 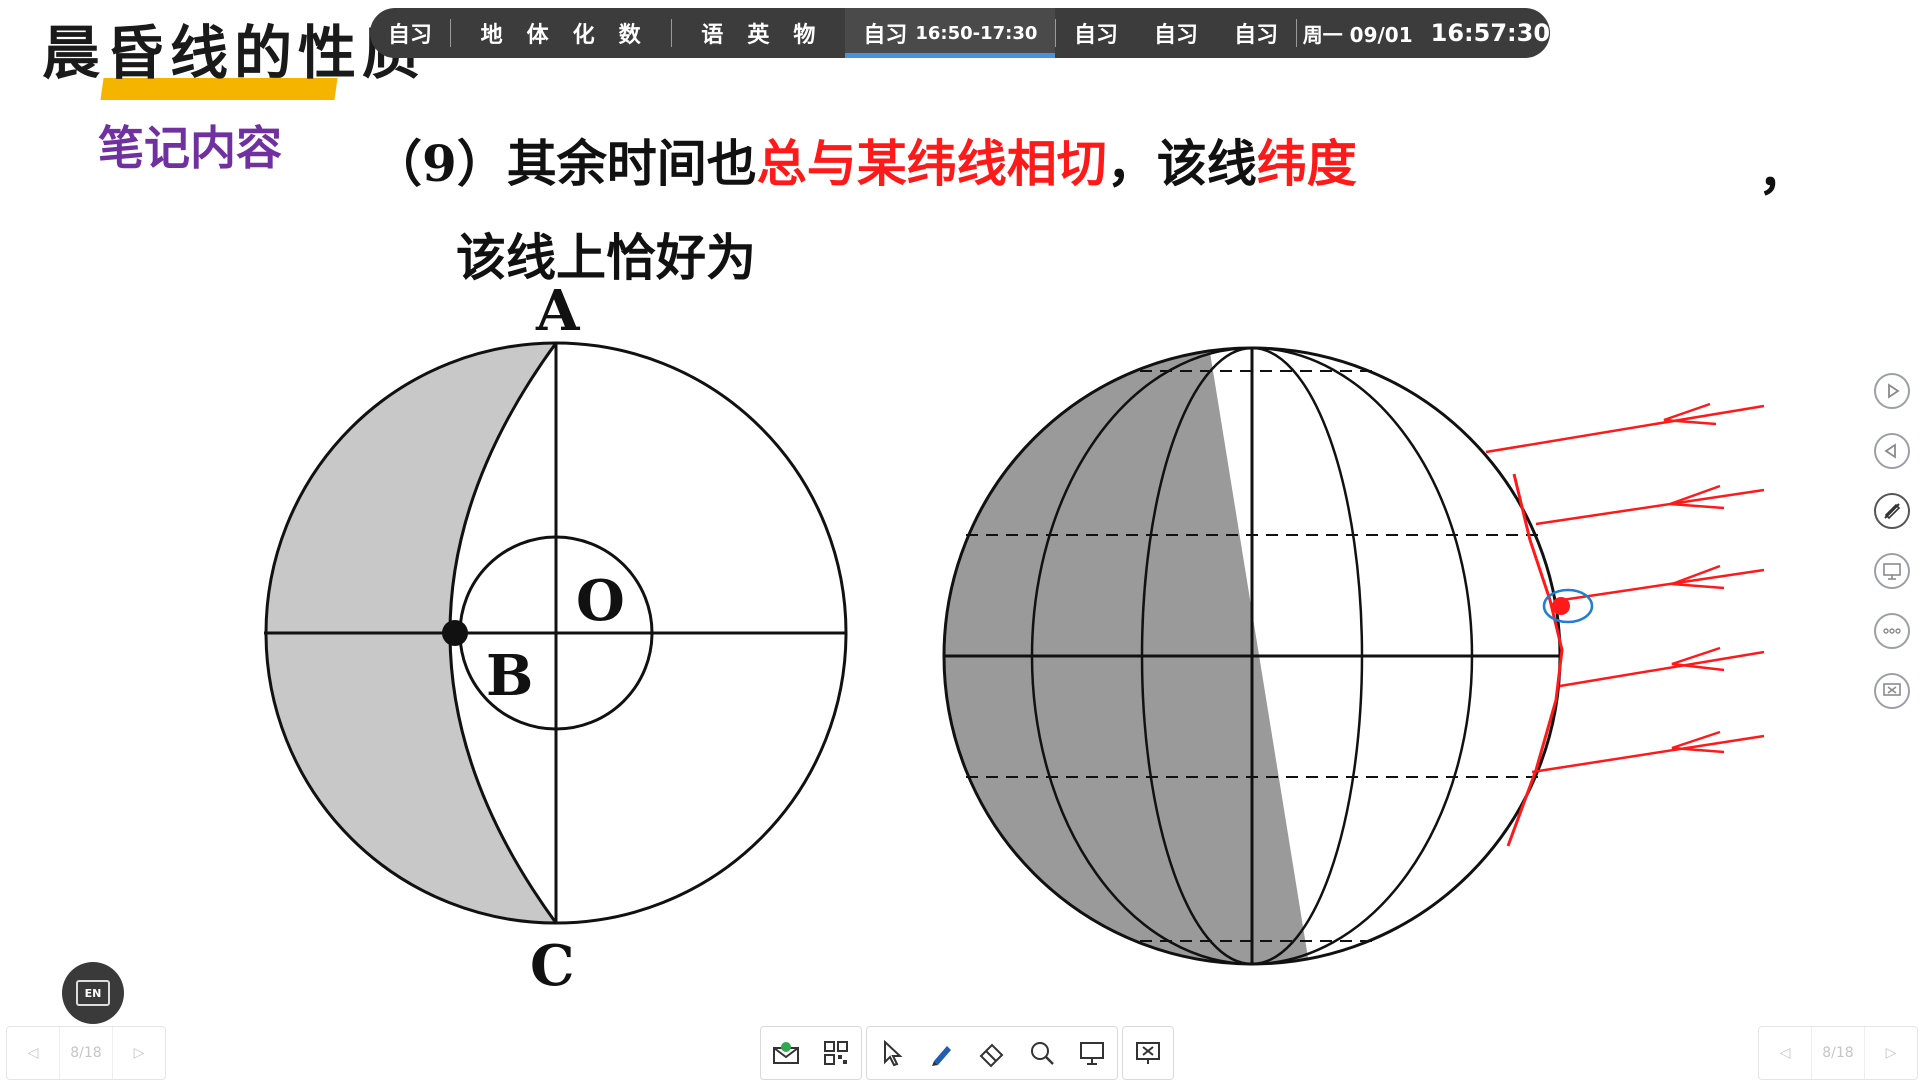 What do you see at coordinates (558, 311) in the screenshot?
I see `label-a: A` at bounding box center [558, 311].